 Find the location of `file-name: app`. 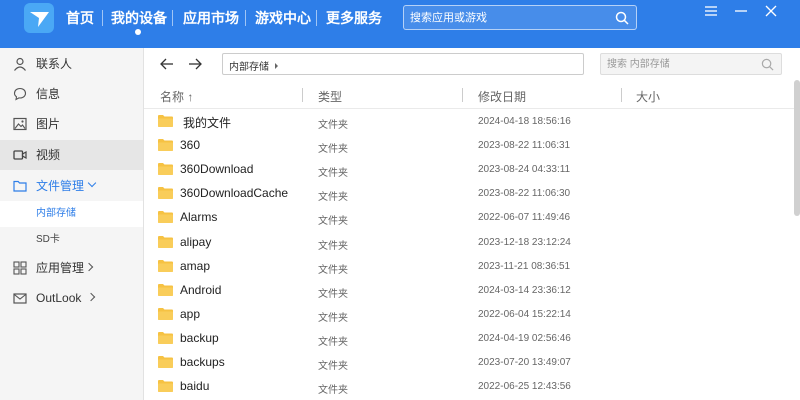

file-name: app is located at coordinates (190, 313).